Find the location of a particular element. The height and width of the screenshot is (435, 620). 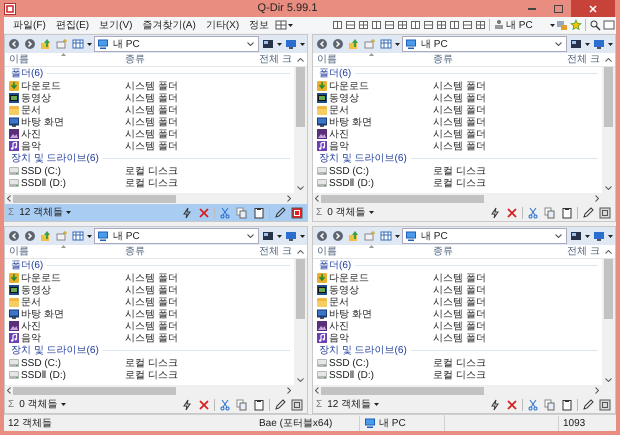

group-header: 장치 및 드라이브(6) is located at coordinates (55, 158).